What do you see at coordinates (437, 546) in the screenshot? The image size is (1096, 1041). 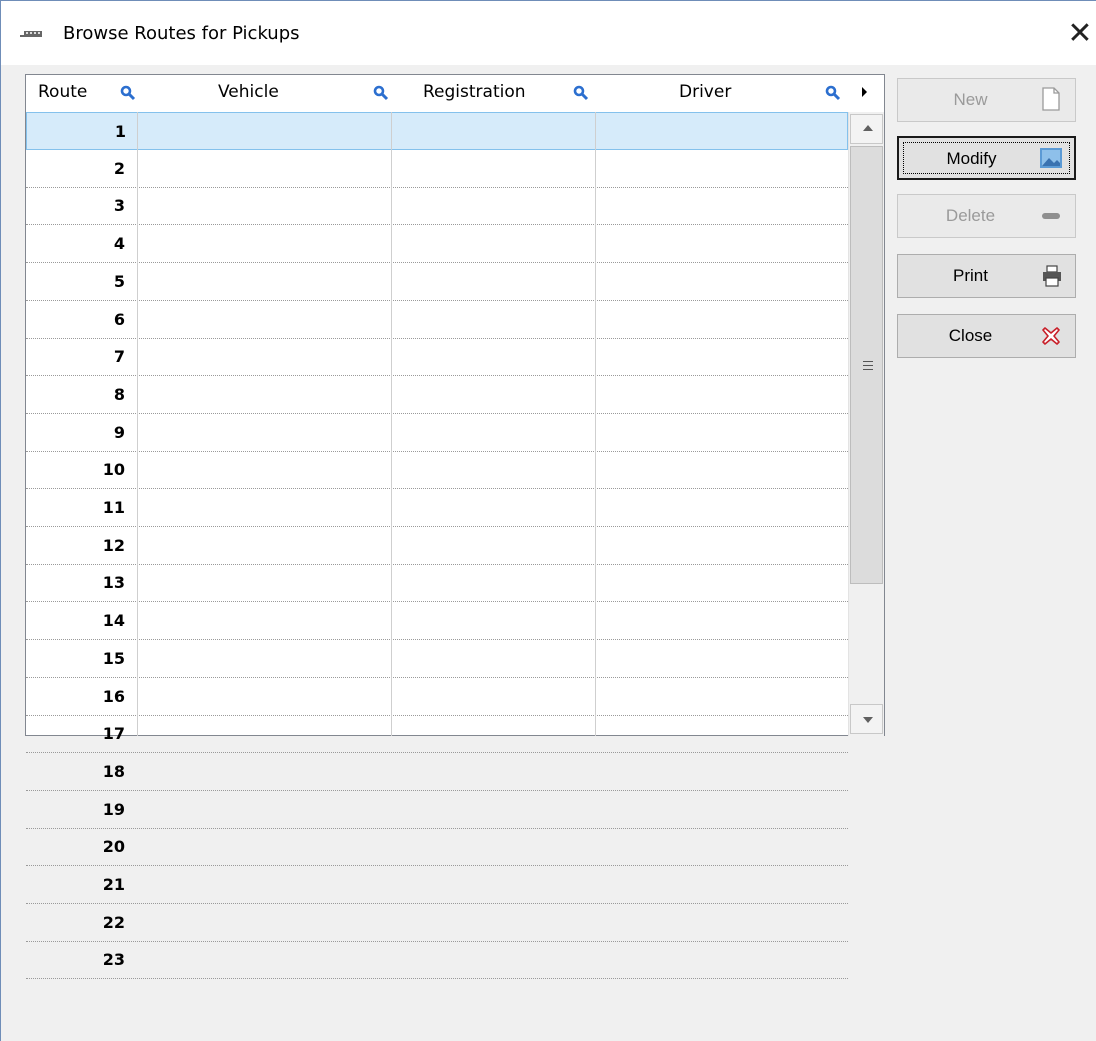 I see `table-row: 12` at bounding box center [437, 546].